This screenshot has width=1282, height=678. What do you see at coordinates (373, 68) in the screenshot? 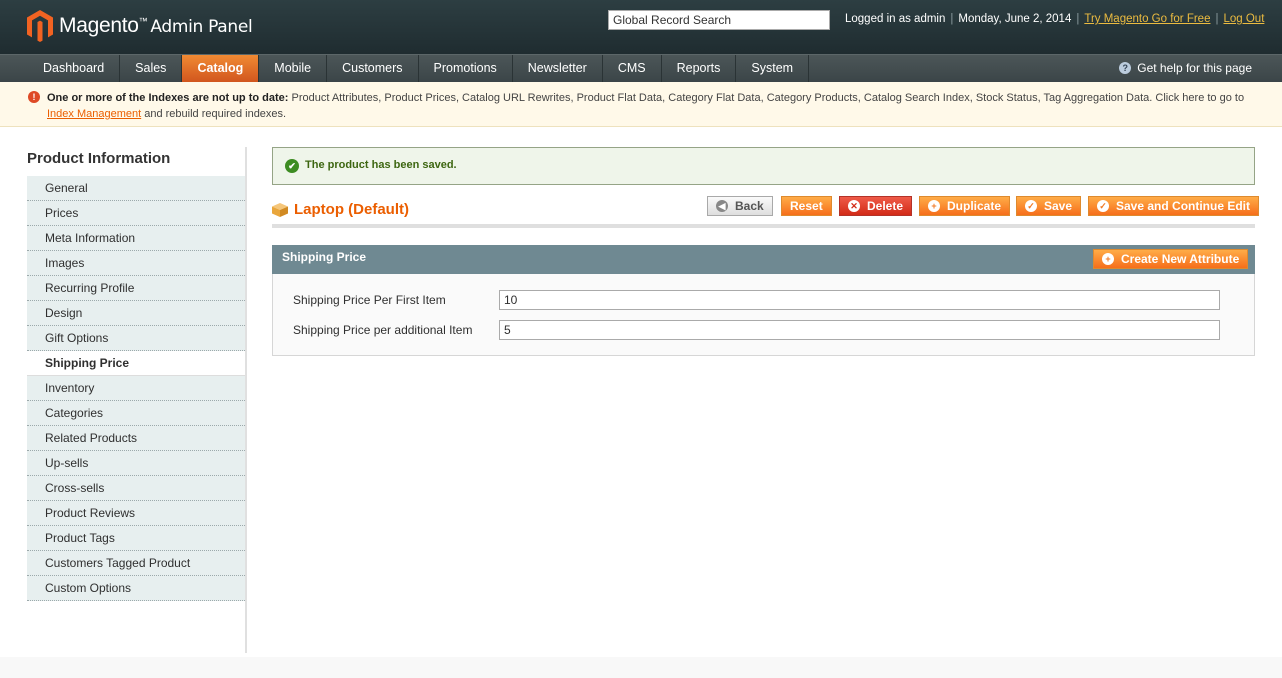
I see `nav-item-customers: Customers` at bounding box center [373, 68].